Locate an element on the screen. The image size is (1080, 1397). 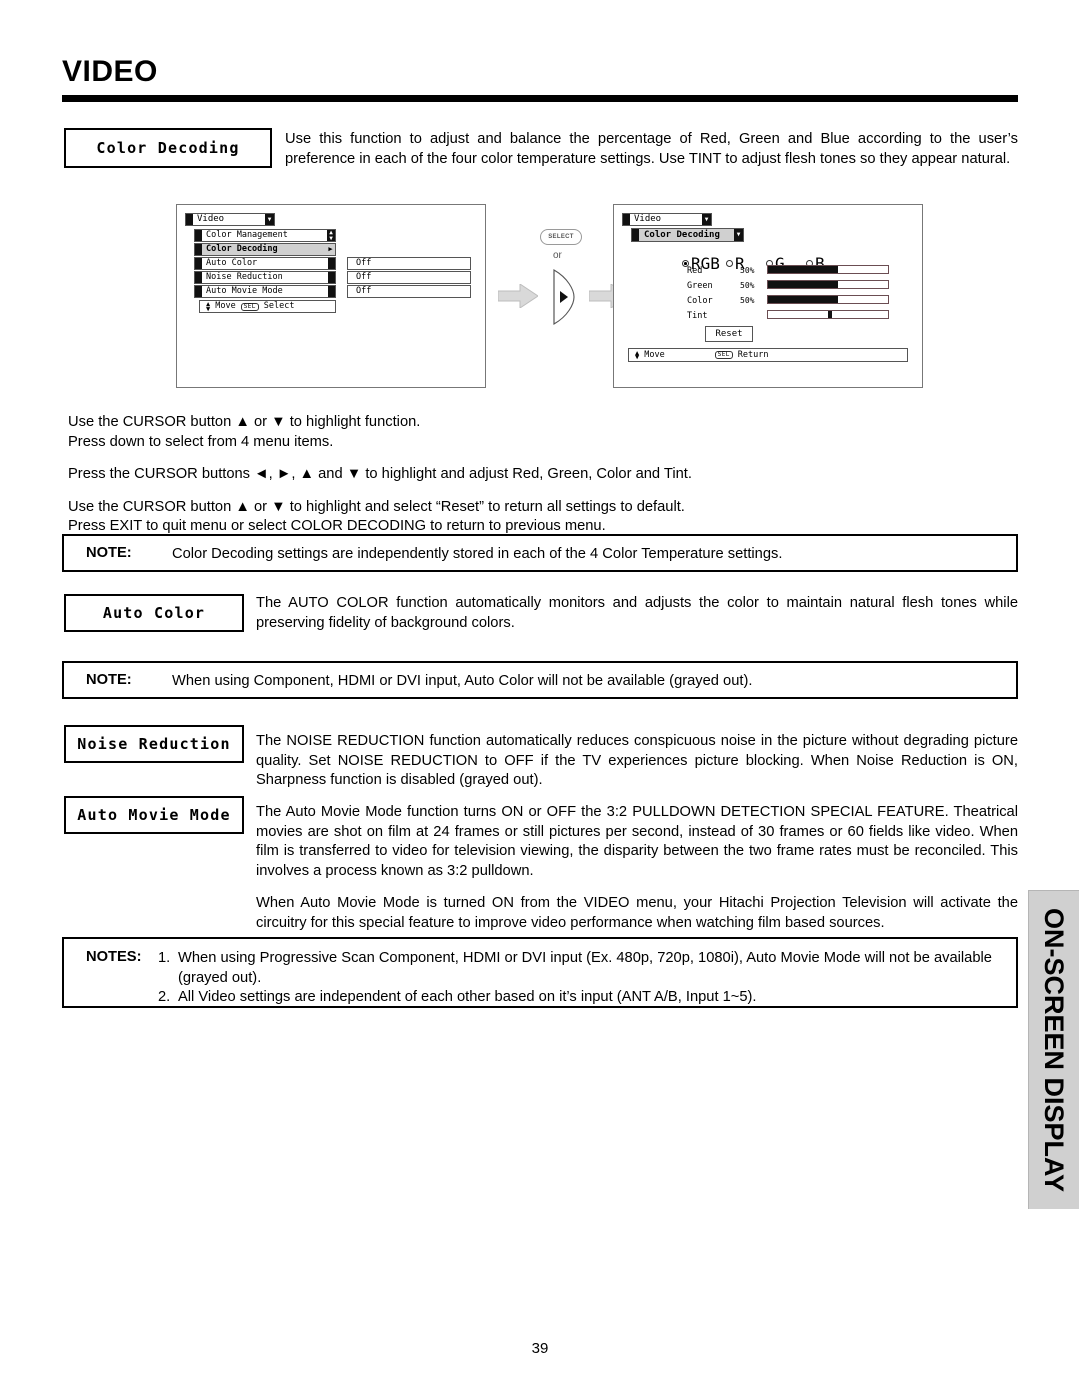
row-label: Color Management is located at coordinates (247, 235).